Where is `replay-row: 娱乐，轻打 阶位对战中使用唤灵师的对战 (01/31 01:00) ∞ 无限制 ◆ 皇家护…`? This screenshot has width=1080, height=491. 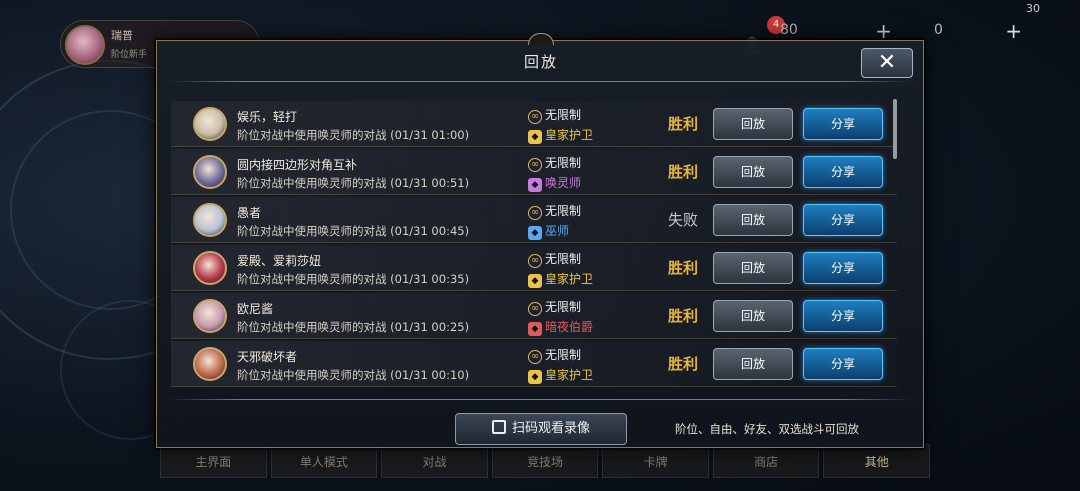
replay-row: 娱乐，轻打 阶位对战中使用唤灵师的对战 (01/31 01:00) ∞ 无限制 ◆ 皇家护… is located at coordinates (534, 124).